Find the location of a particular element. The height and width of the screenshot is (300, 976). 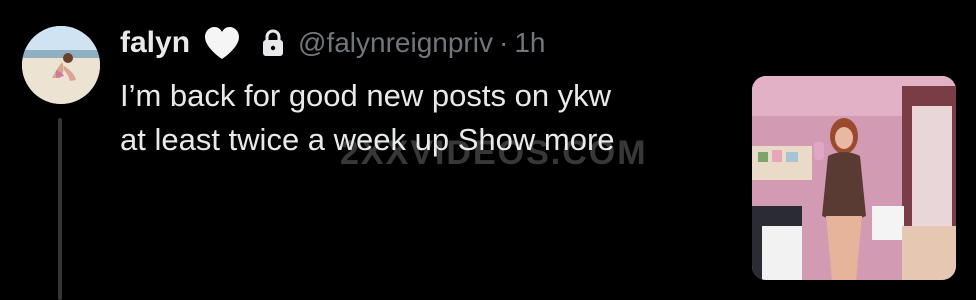

media-thumbnail is located at coordinates (854, 178).